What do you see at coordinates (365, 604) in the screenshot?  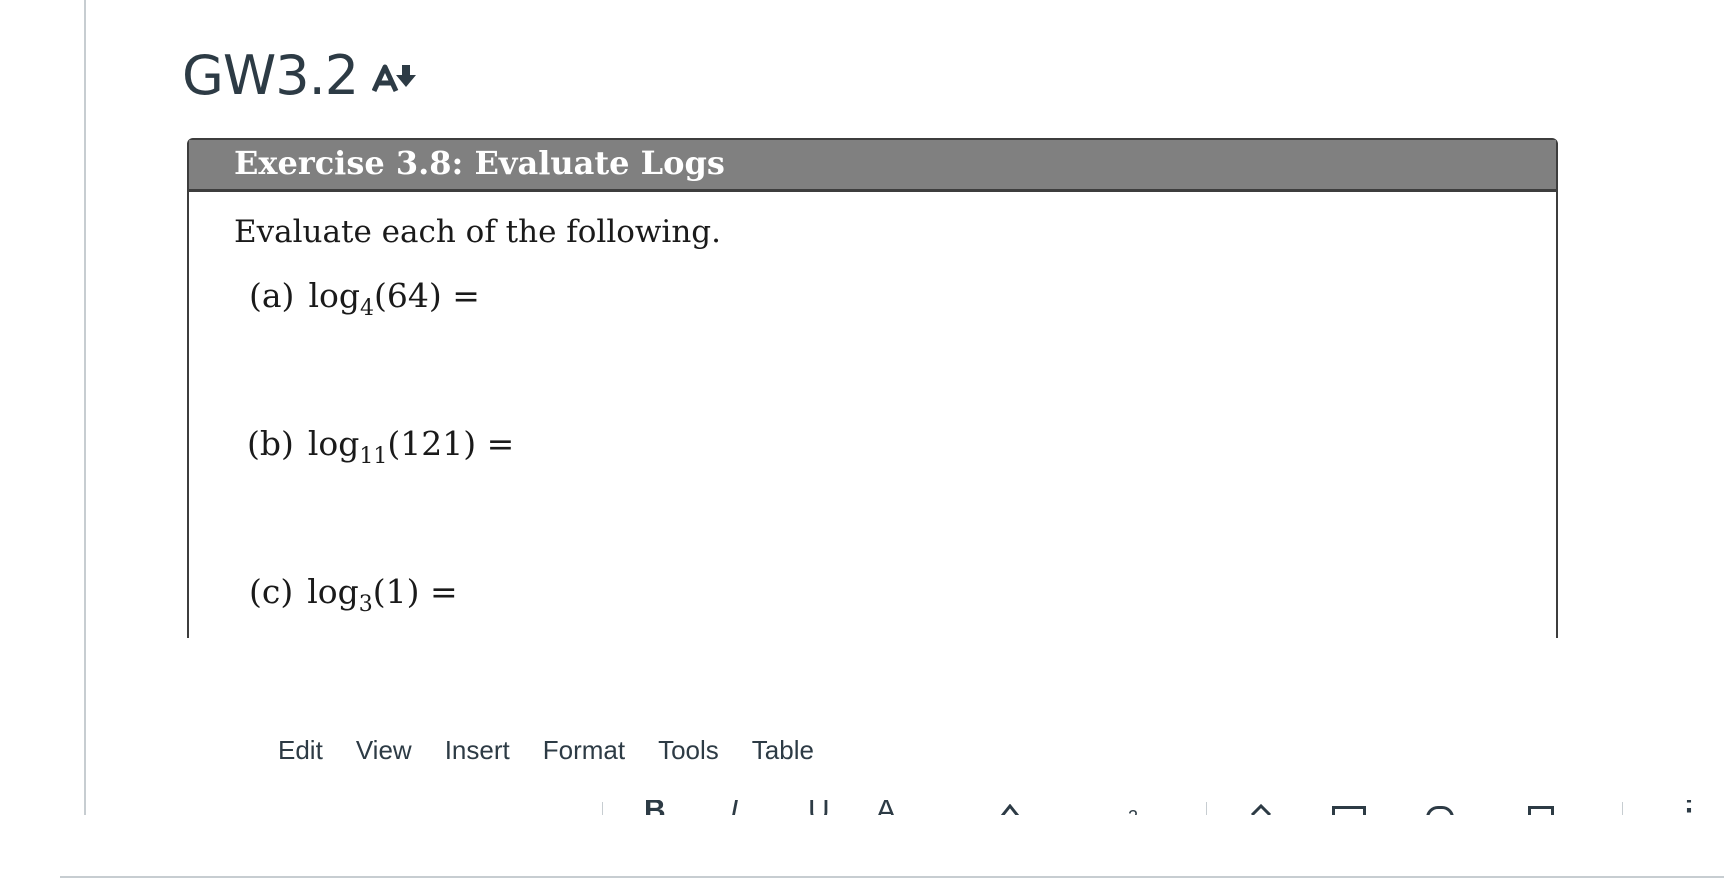 I see `part-base: 3` at bounding box center [365, 604].